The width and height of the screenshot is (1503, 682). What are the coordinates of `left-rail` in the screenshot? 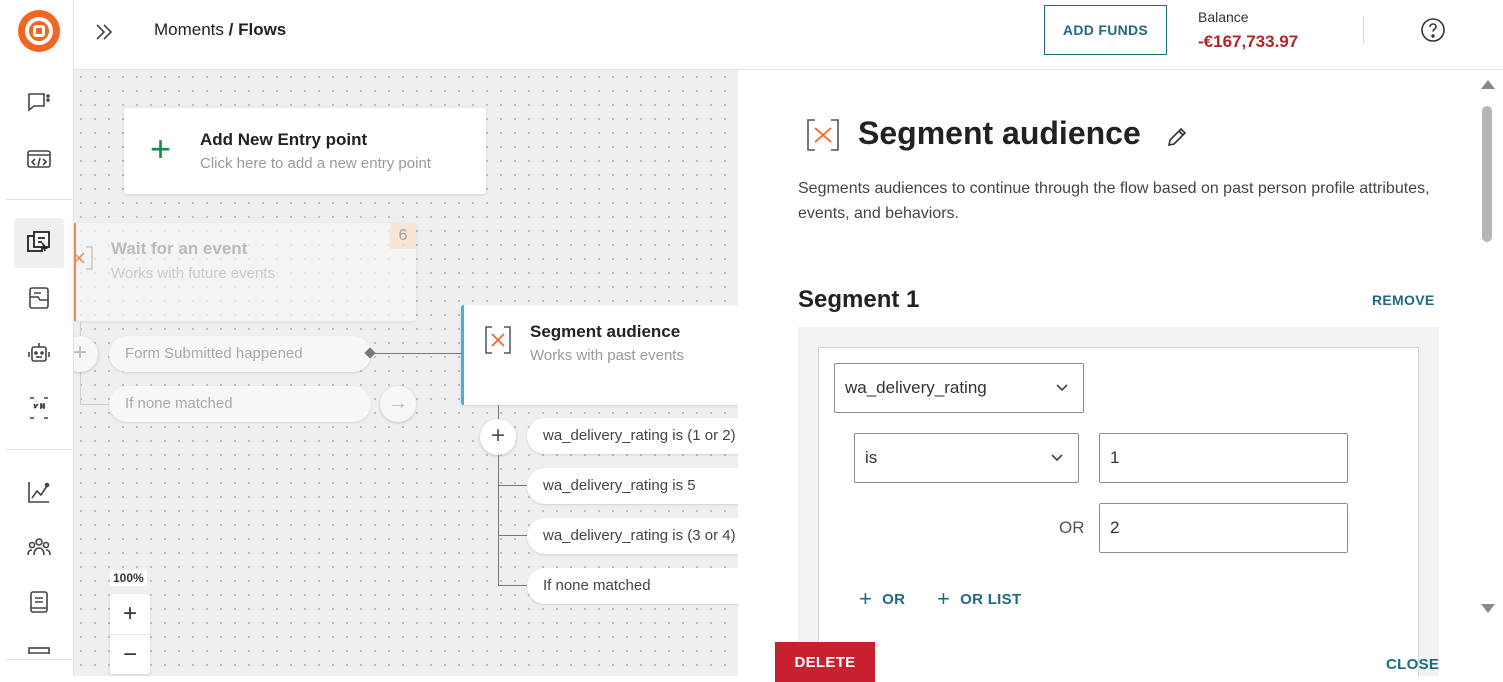 It's located at (37, 338).